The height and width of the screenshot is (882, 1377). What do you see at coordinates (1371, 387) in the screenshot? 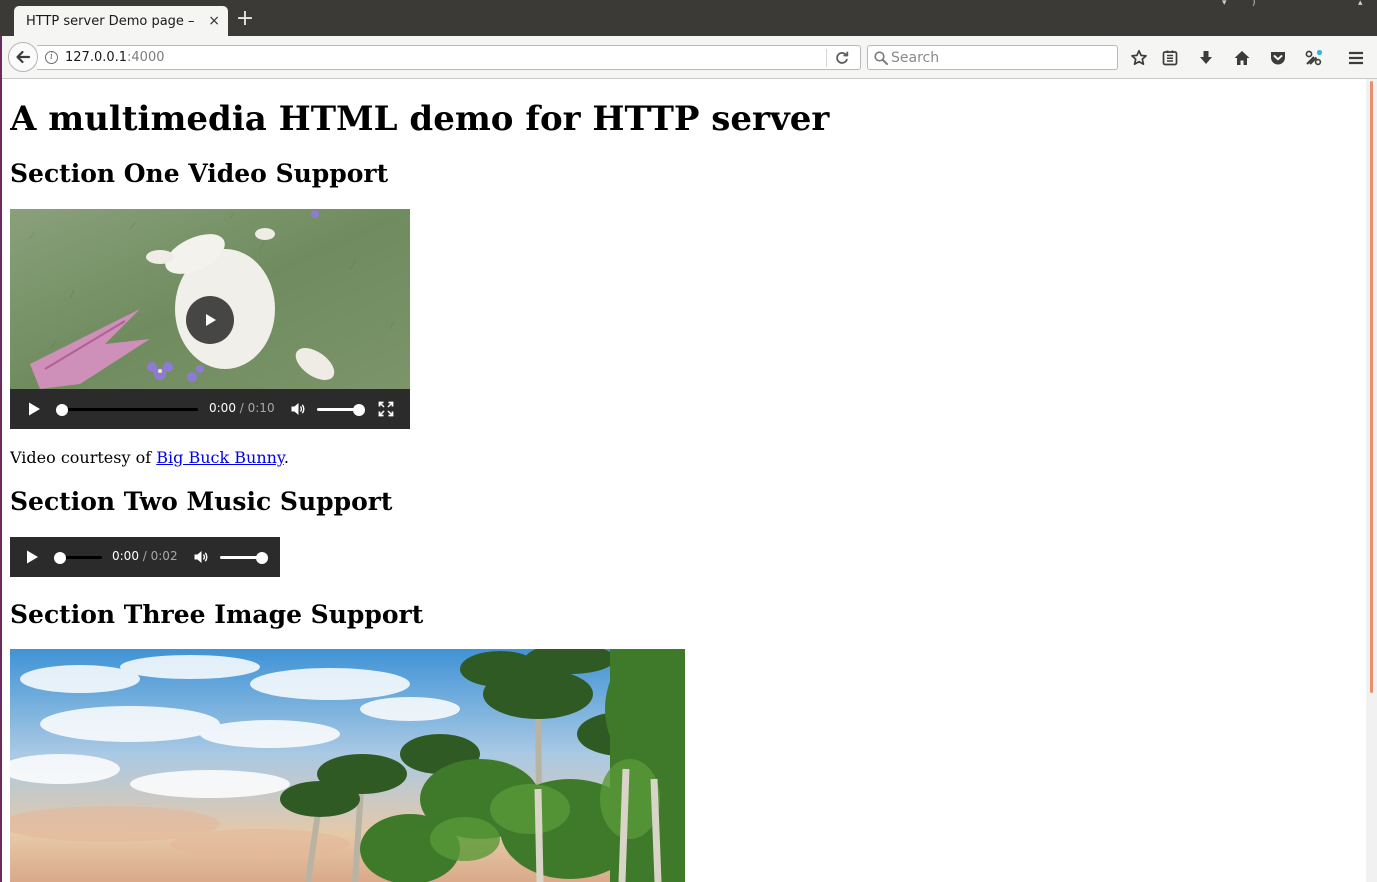
I see `scrollbar-thumb` at bounding box center [1371, 387].